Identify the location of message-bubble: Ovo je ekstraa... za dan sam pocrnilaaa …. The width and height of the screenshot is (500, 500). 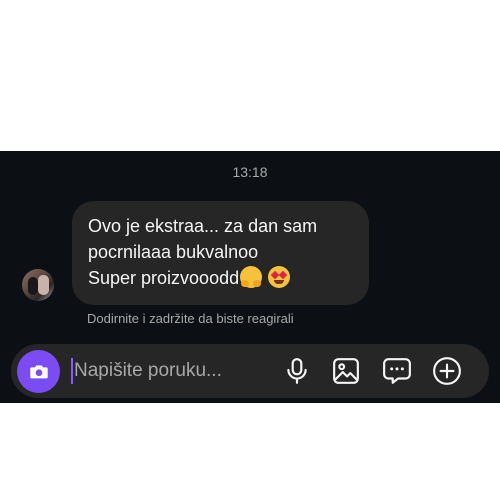
(220, 253).